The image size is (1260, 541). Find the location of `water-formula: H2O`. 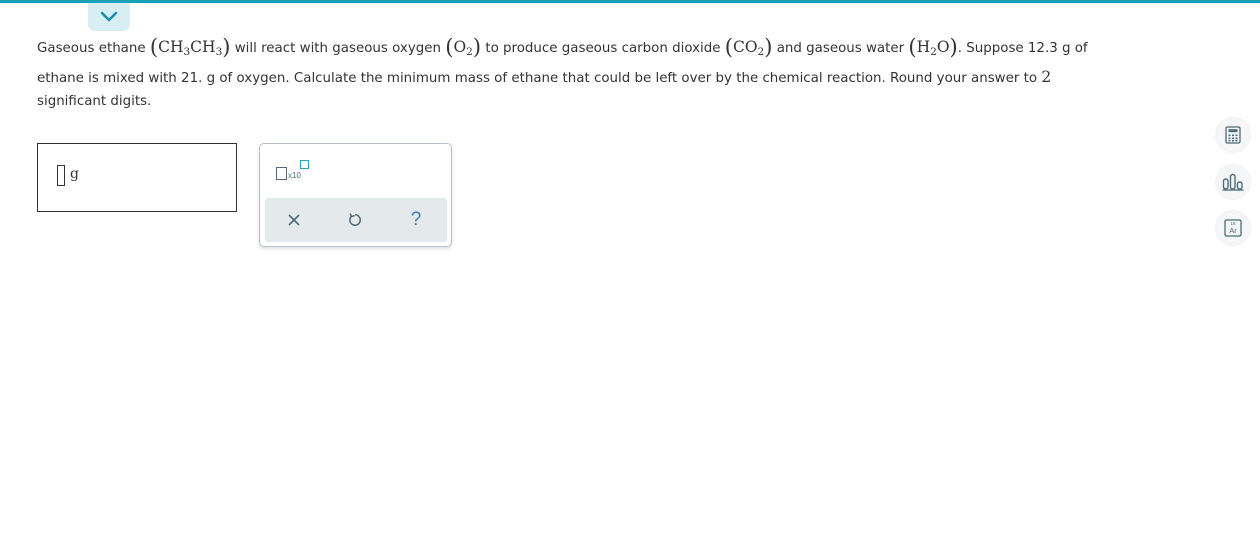

water-formula: H2O is located at coordinates (933, 48).